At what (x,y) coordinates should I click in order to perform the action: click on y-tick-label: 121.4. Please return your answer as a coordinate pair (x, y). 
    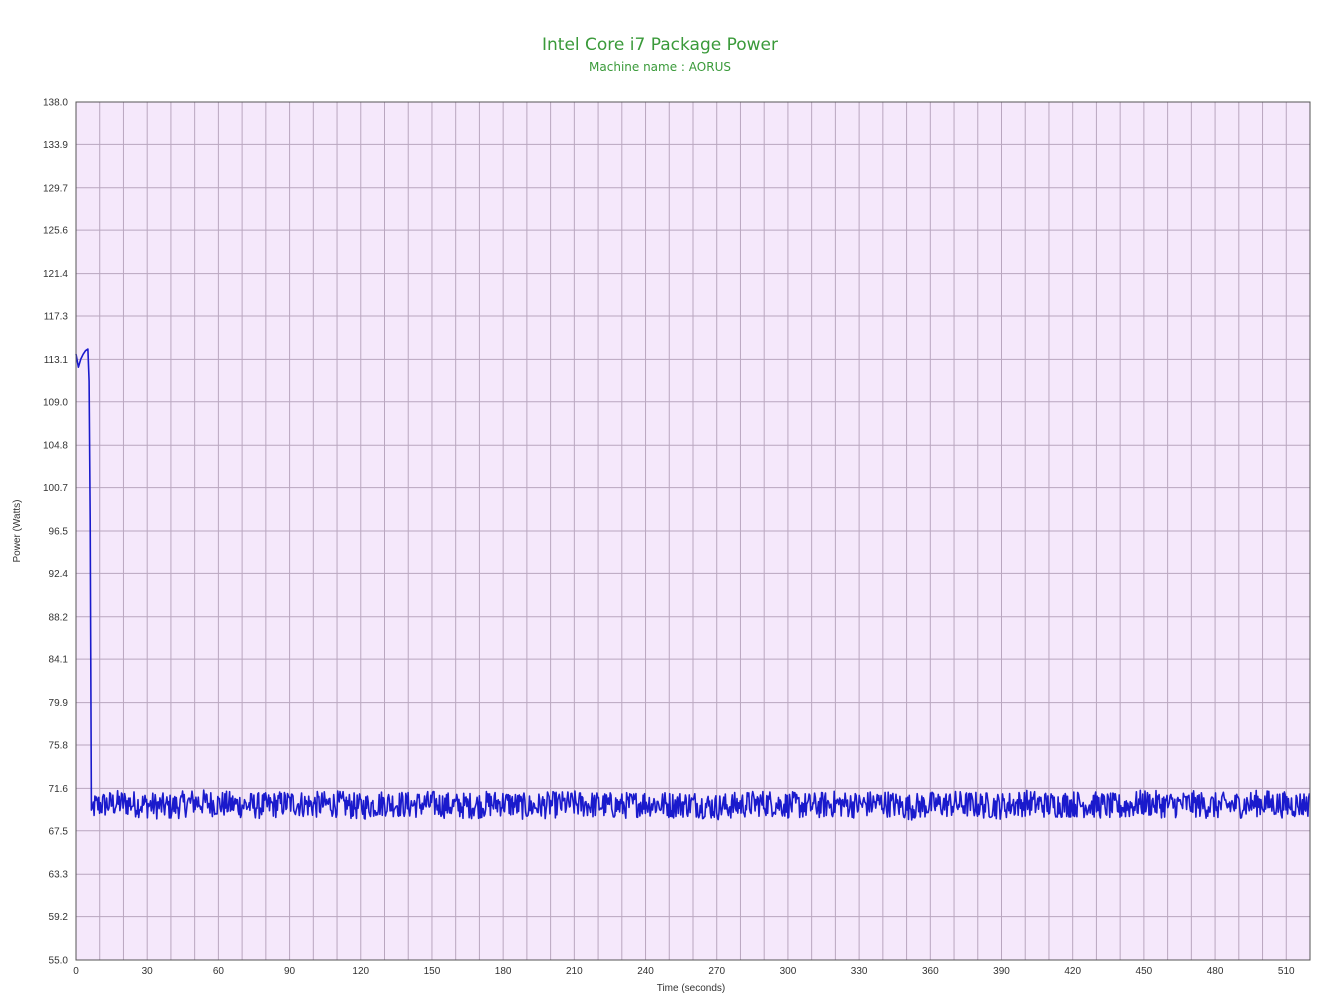
    Looking at the image, I should click on (55, 274).